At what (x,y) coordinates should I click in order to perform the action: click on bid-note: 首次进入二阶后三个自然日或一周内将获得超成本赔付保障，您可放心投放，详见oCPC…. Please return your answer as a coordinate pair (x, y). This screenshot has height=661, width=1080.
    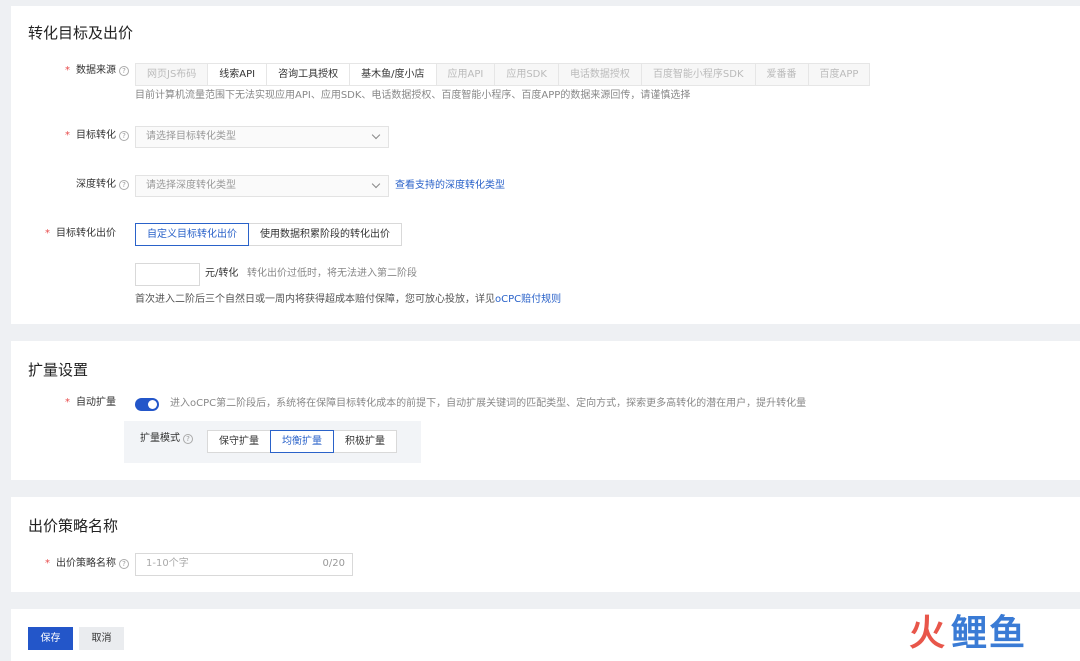
    Looking at the image, I should click on (348, 300).